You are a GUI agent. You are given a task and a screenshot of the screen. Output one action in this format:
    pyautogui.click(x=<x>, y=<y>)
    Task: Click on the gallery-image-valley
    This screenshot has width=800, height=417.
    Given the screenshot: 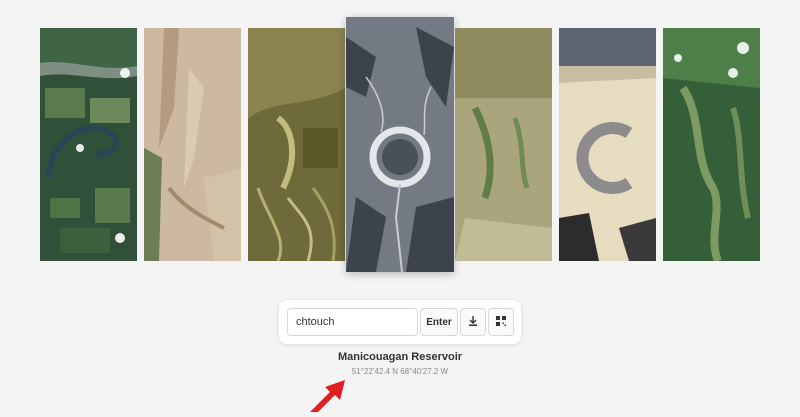 What is the action you would take?
    pyautogui.click(x=503, y=144)
    